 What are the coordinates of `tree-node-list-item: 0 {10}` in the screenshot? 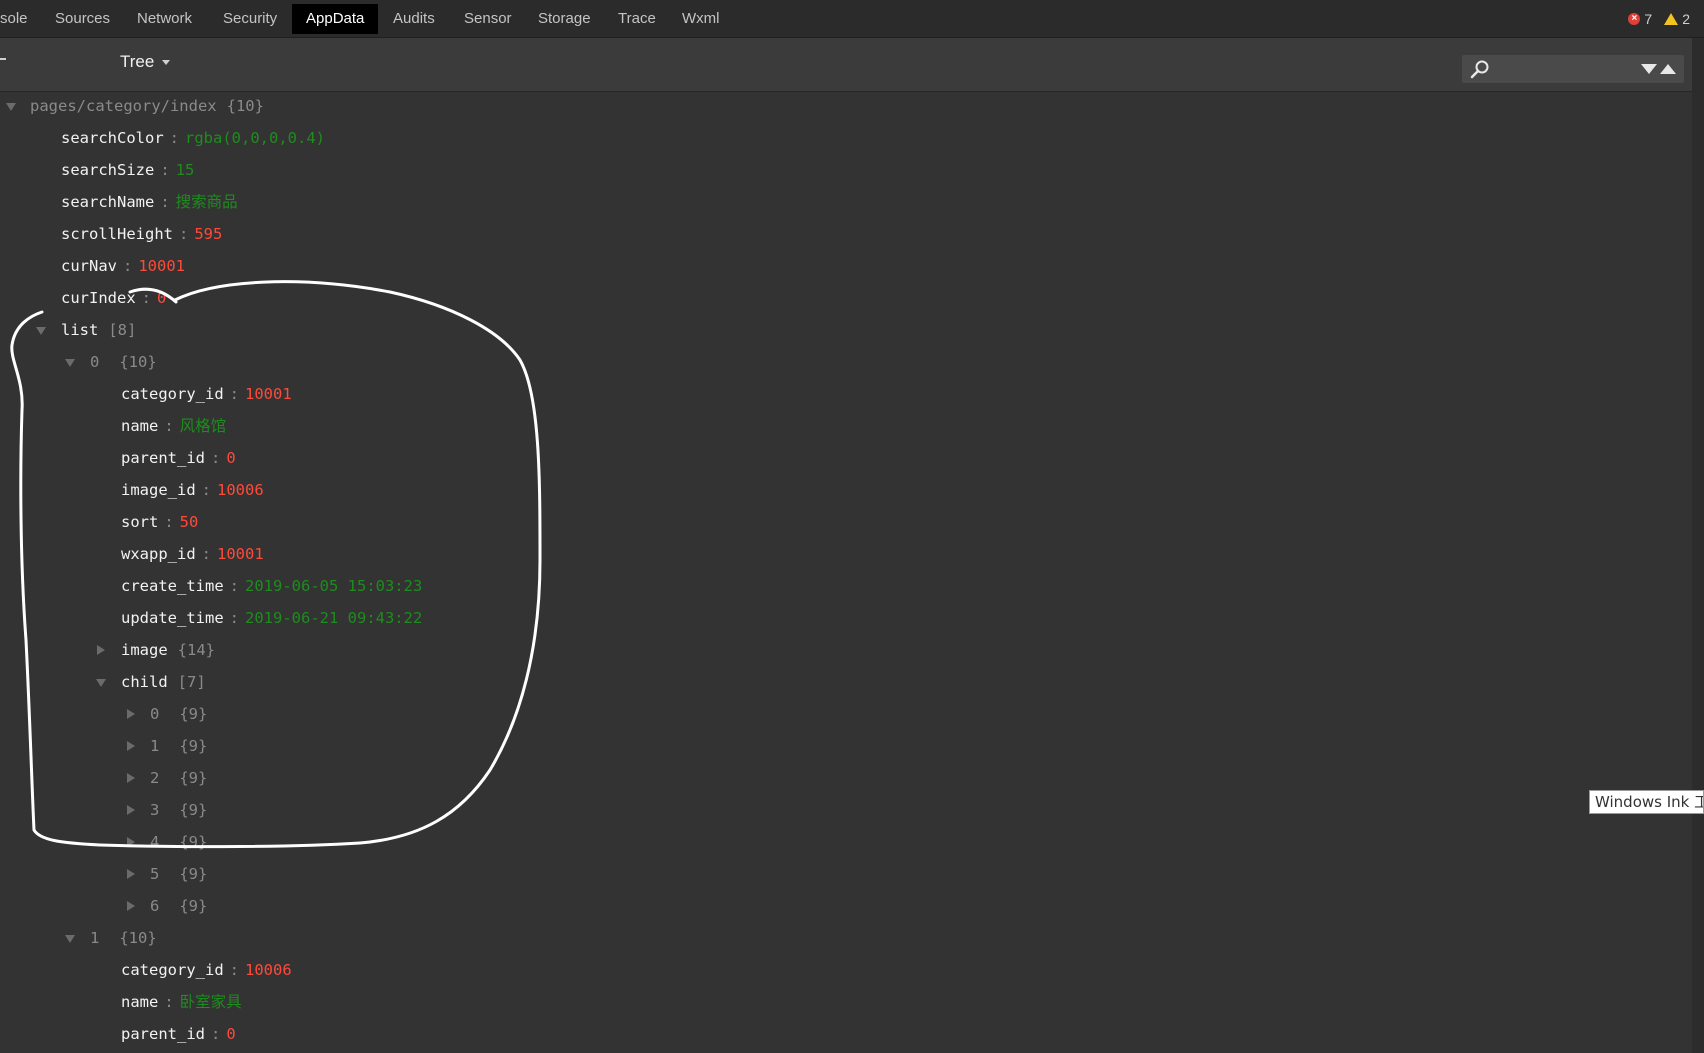 It's located at (111, 362).